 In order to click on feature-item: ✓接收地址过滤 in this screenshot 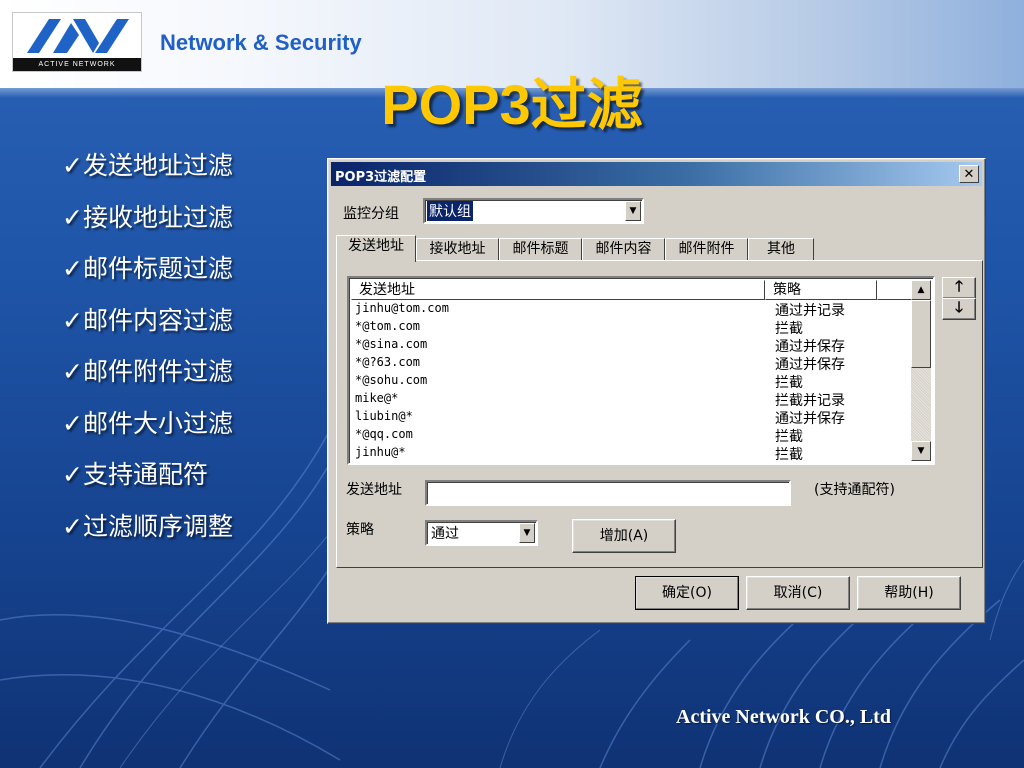, I will do `click(147, 217)`.